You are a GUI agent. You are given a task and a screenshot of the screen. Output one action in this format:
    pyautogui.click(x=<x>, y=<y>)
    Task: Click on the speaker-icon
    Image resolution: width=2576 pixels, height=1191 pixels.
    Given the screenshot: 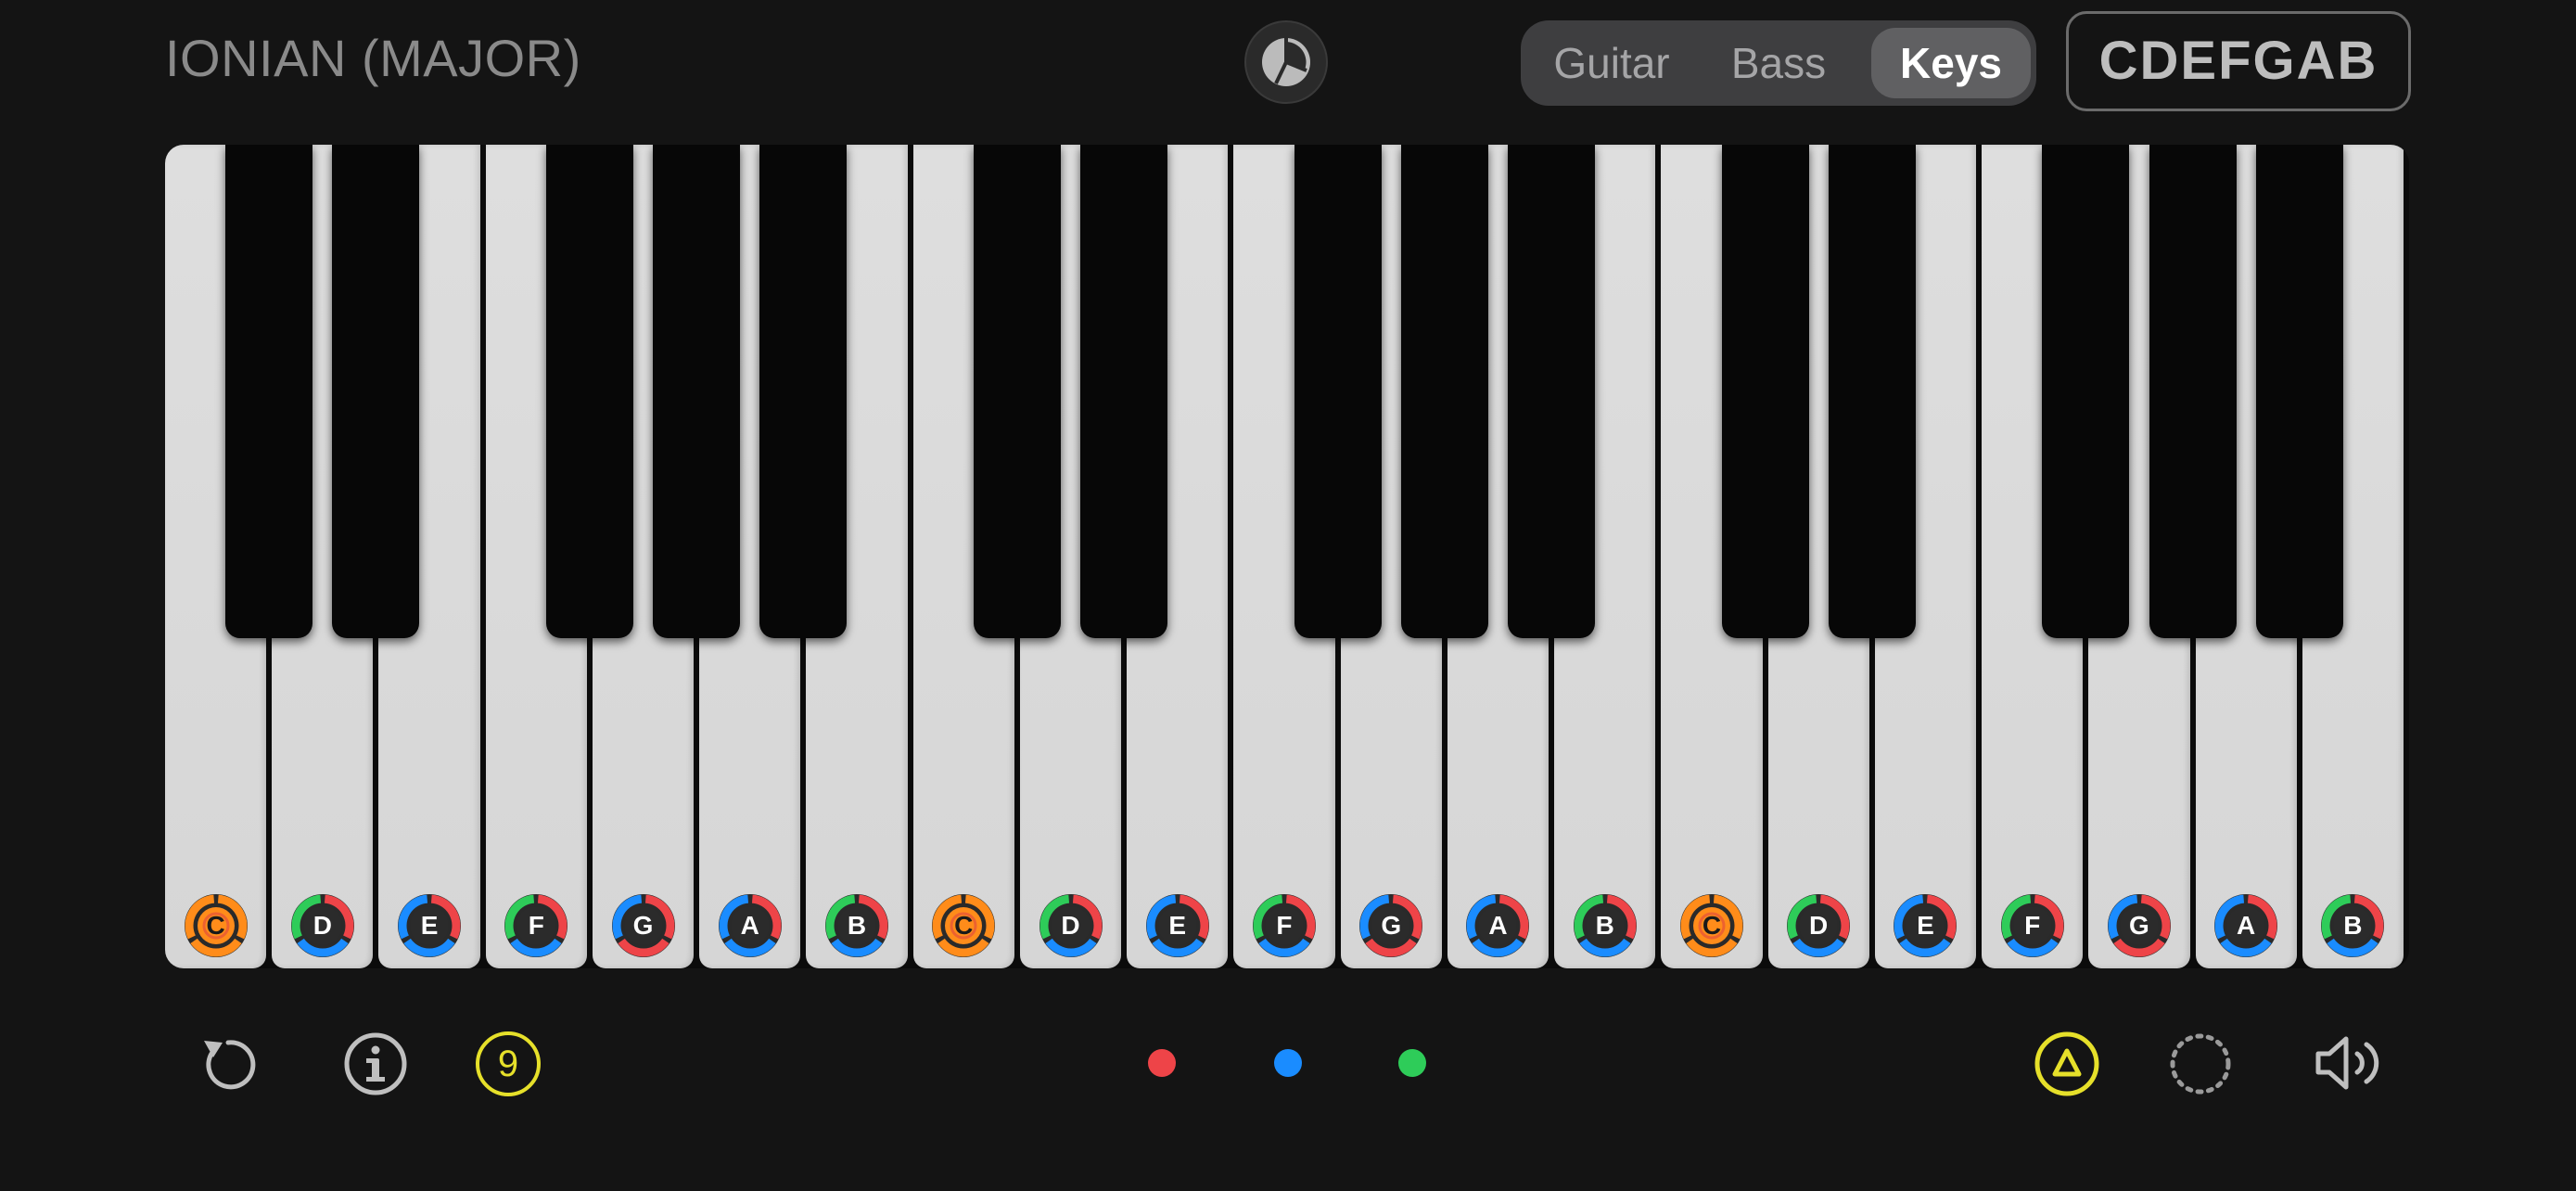 What is the action you would take?
    pyautogui.click(x=2347, y=1063)
    